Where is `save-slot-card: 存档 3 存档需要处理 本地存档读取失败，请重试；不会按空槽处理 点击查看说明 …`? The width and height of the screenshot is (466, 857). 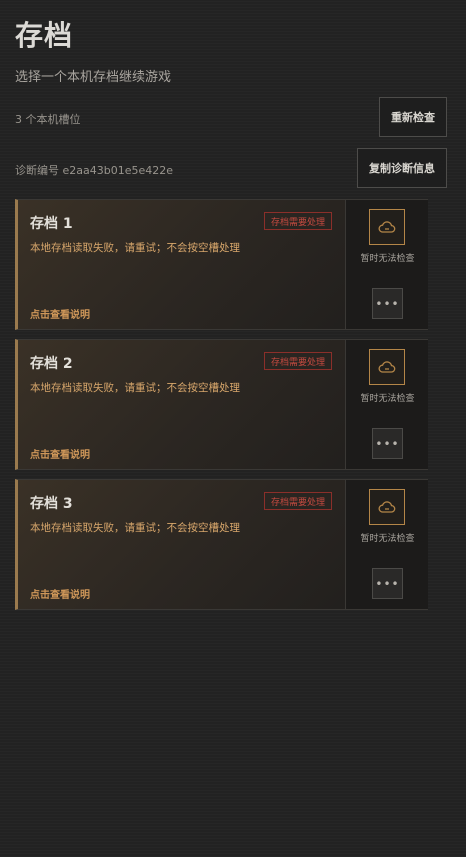 save-slot-card: 存档 3 存档需要处理 本地存档读取失败，请重试；不会按空槽处理 点击查看说明 … is located at coordinates (221, 544).